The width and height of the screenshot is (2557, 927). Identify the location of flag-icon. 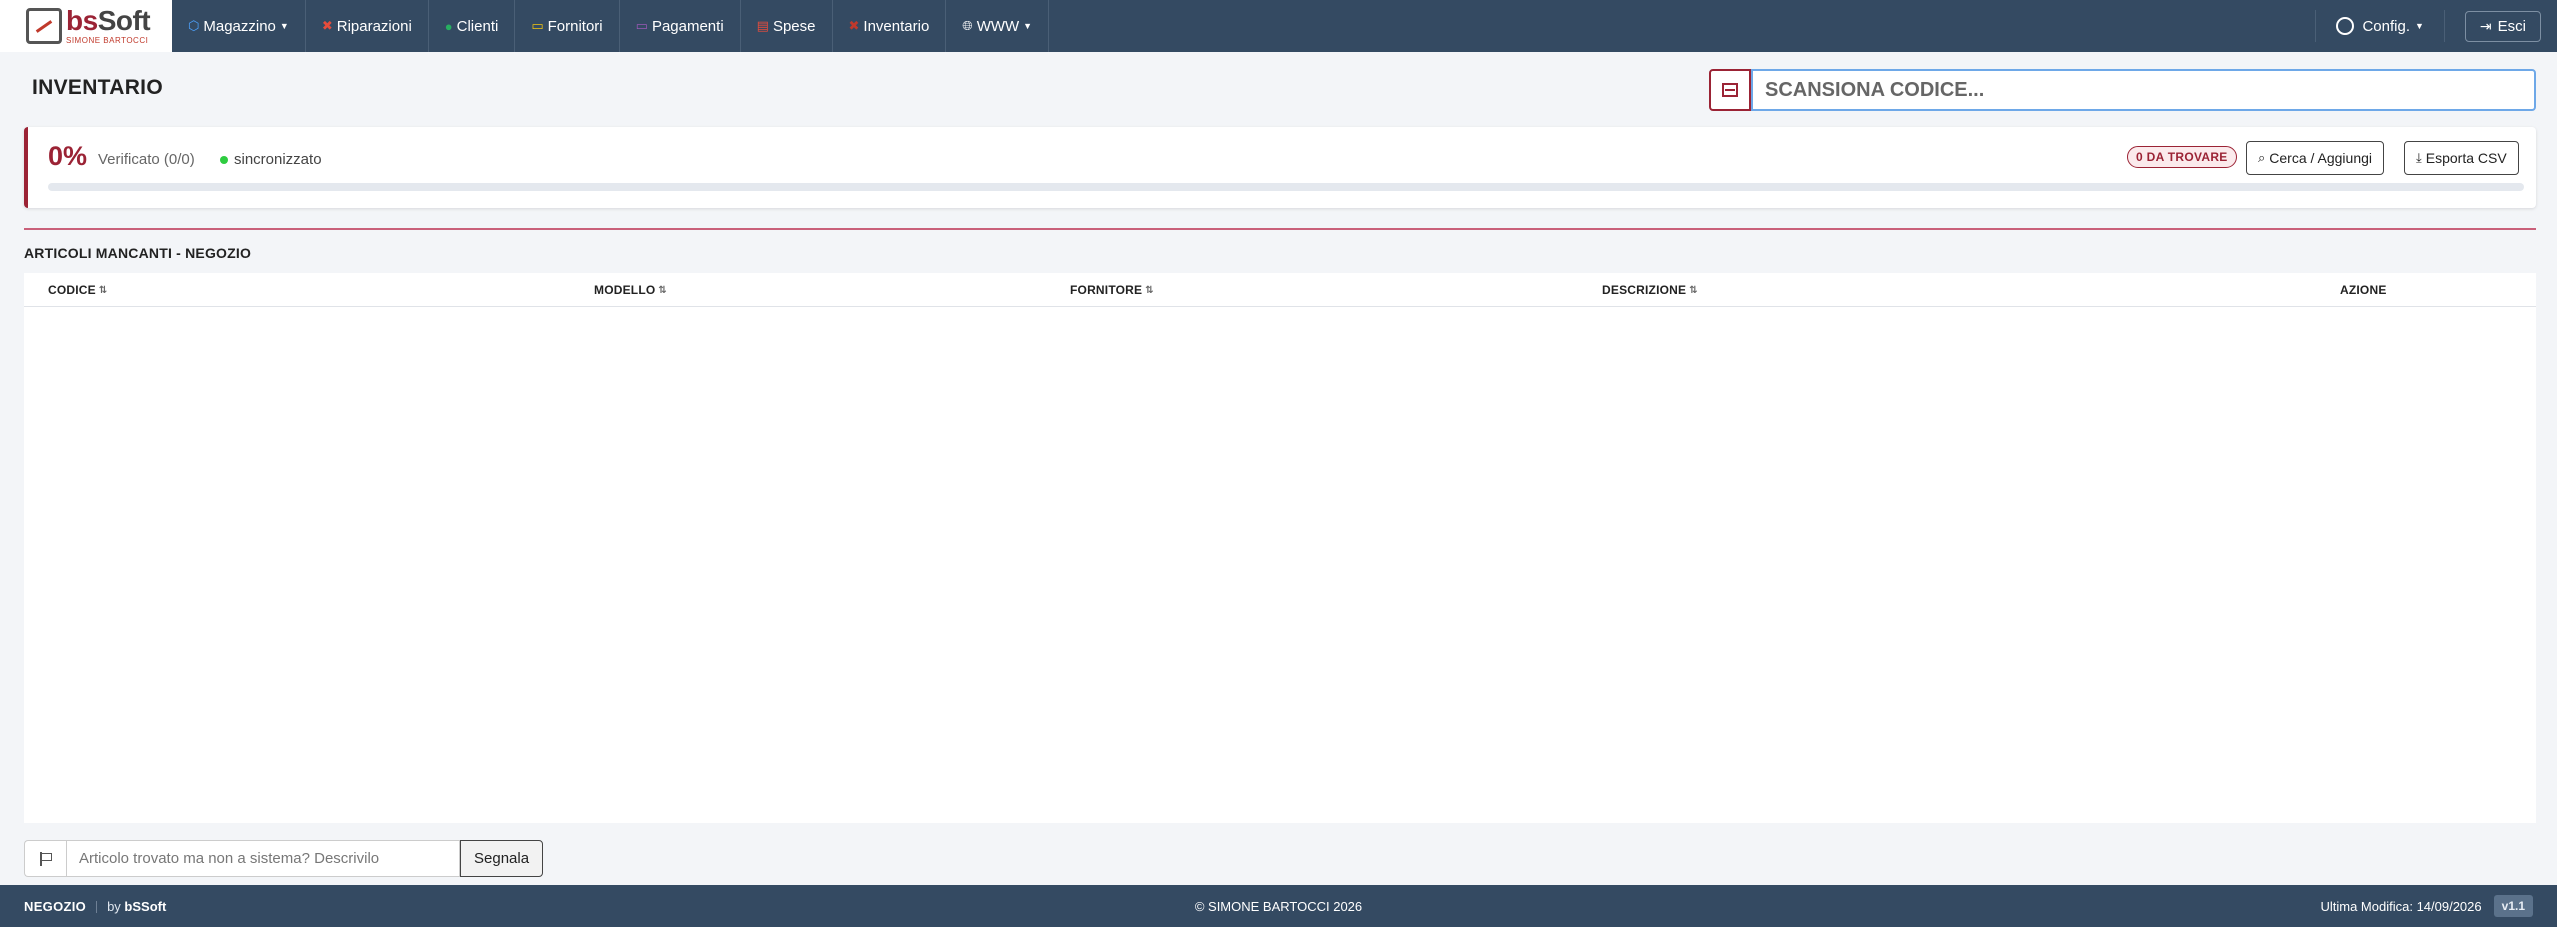
(45, 858).